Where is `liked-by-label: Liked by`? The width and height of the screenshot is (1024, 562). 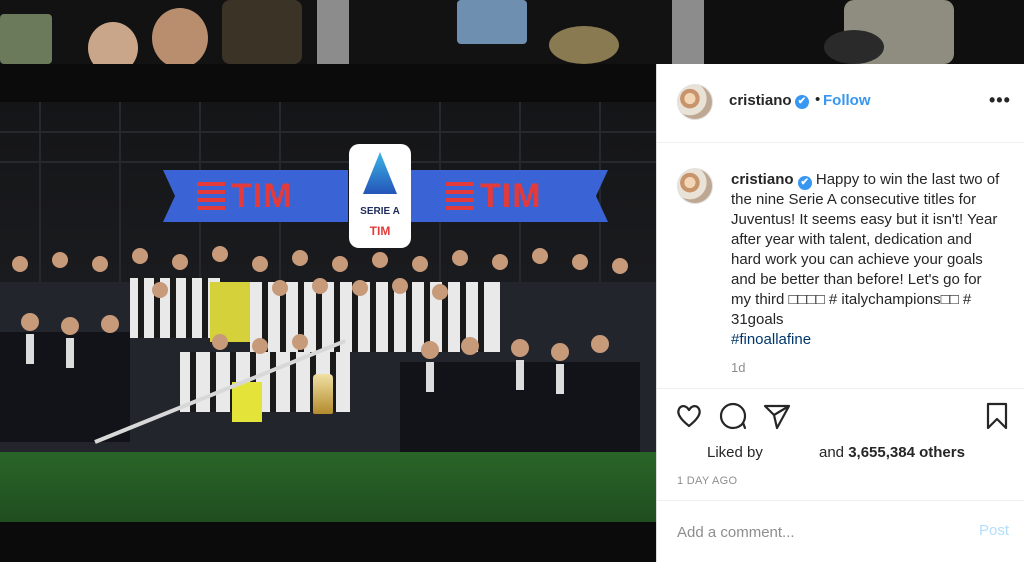 liked-by-label: Liked by is located at coordinates (735, 452).